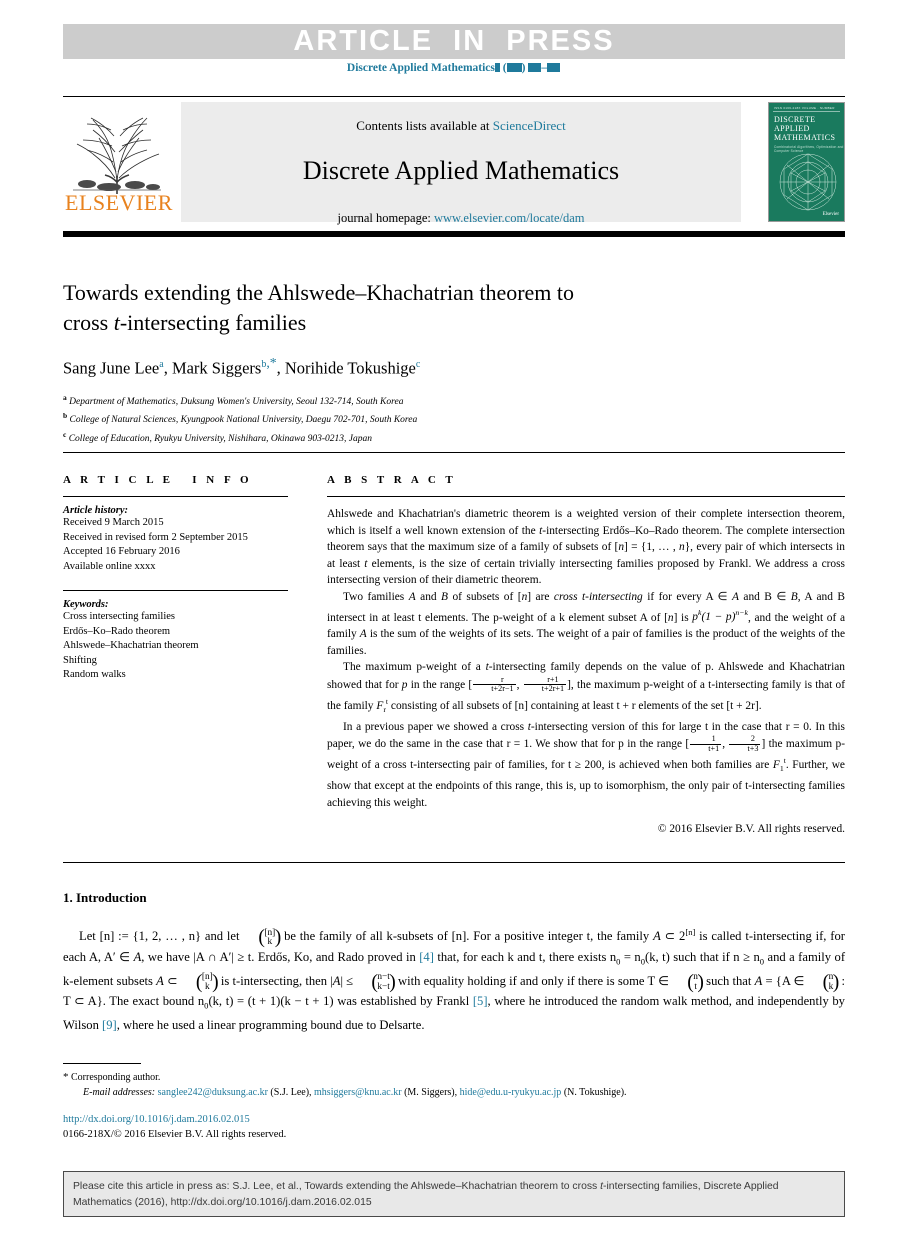 The width and height of the screenshot is (907, 1238). What do you see at coordinates (706, 744) in the screenshot?
I see `fraction: 1 t+1` at bounding box center [706, 744].